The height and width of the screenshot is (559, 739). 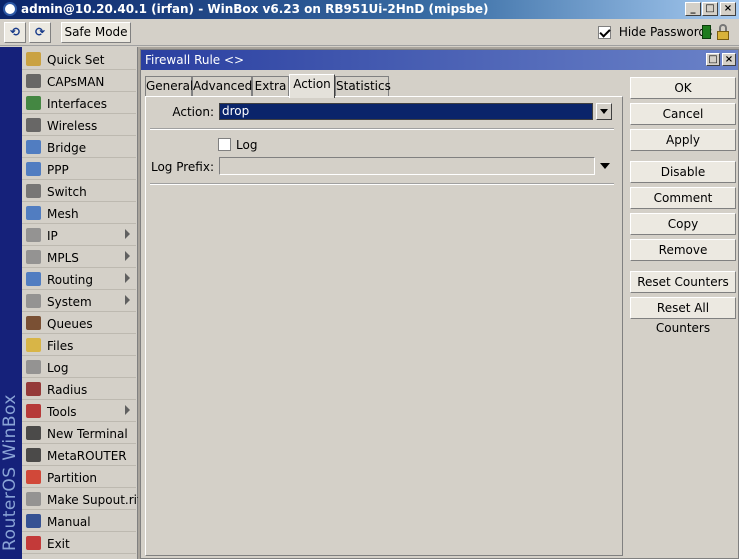 What do you see at coordinates (33, 367) in the screenshot?
I see `log-icon` at bounding box center [33, 367].